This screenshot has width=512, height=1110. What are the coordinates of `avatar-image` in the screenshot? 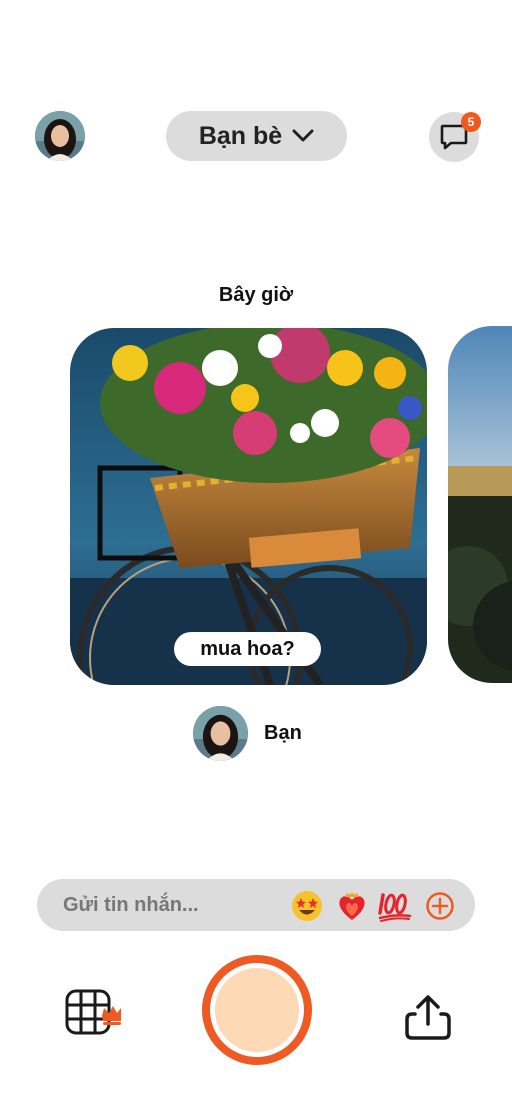 It's located at (60, 136).